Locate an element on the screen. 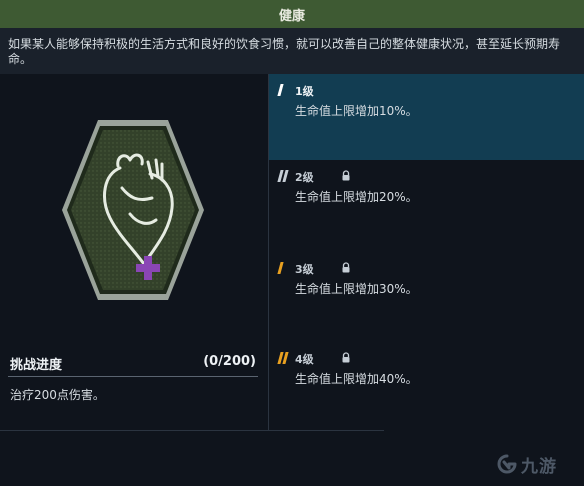  level-description: 生命值上限增加10%。 is located at coordinates (356, 111).